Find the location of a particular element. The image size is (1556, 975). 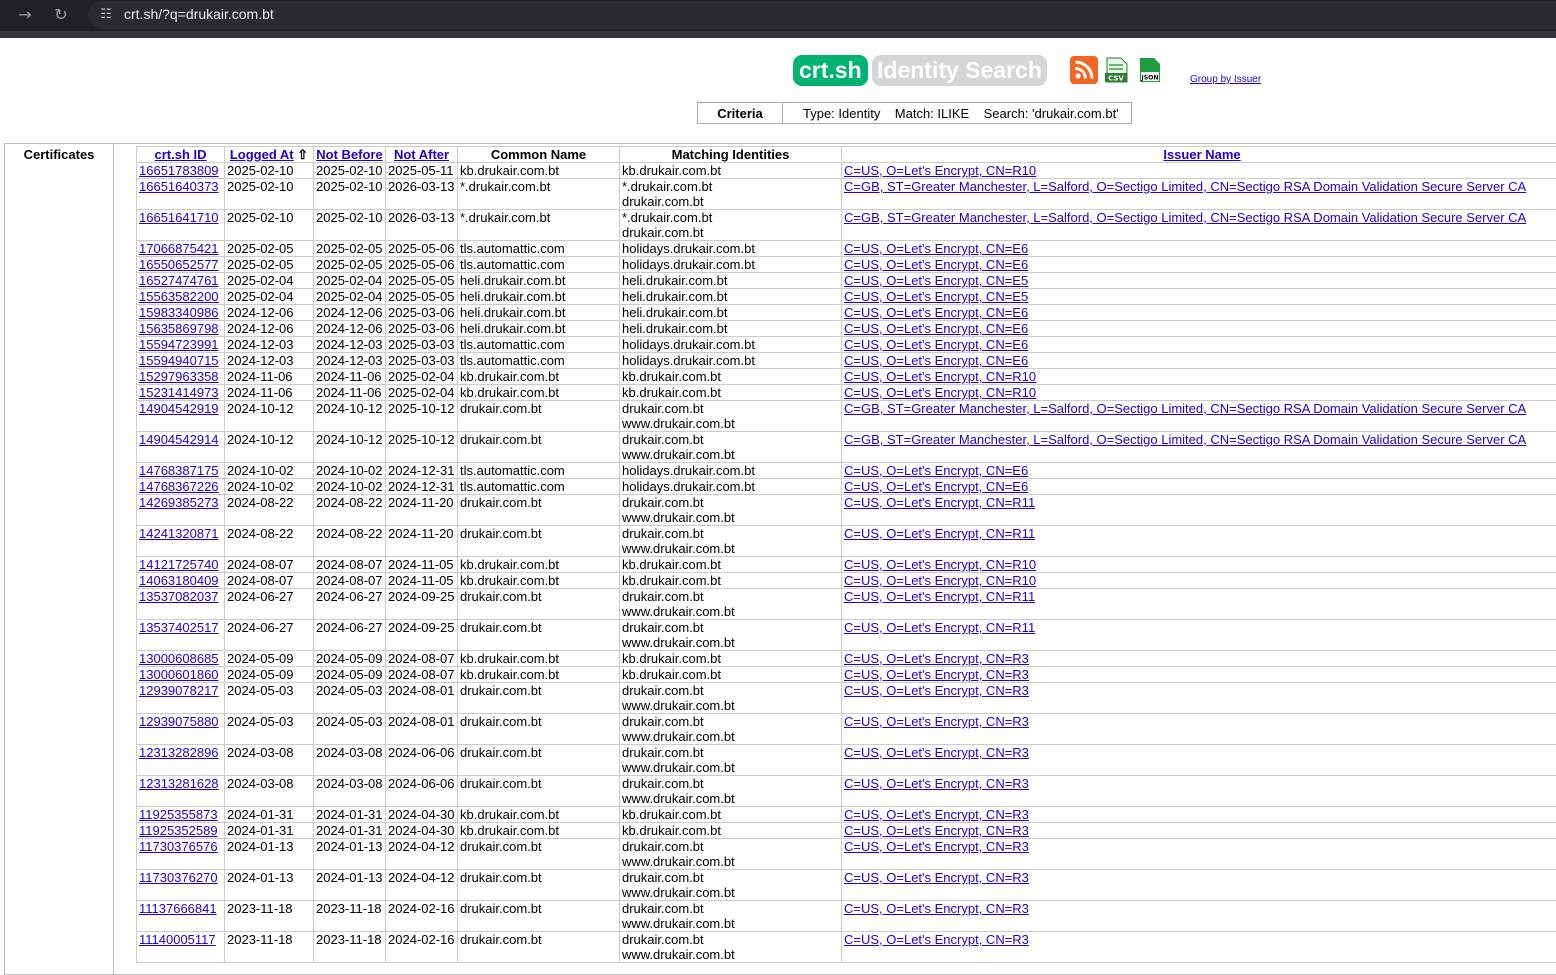

common-name-cell: heli.drukair.com.bt is located at coordinates (539, 297).